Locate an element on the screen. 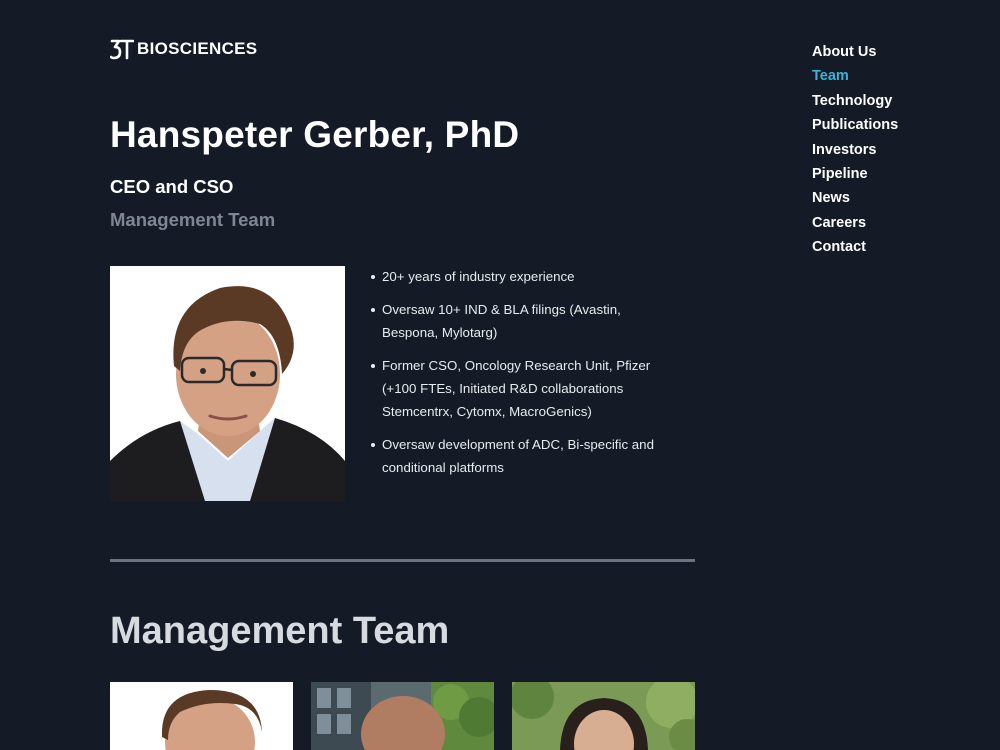 The image size is (1000, 750). nav-item-about-us: About Us is located at coordinates (855, 54).